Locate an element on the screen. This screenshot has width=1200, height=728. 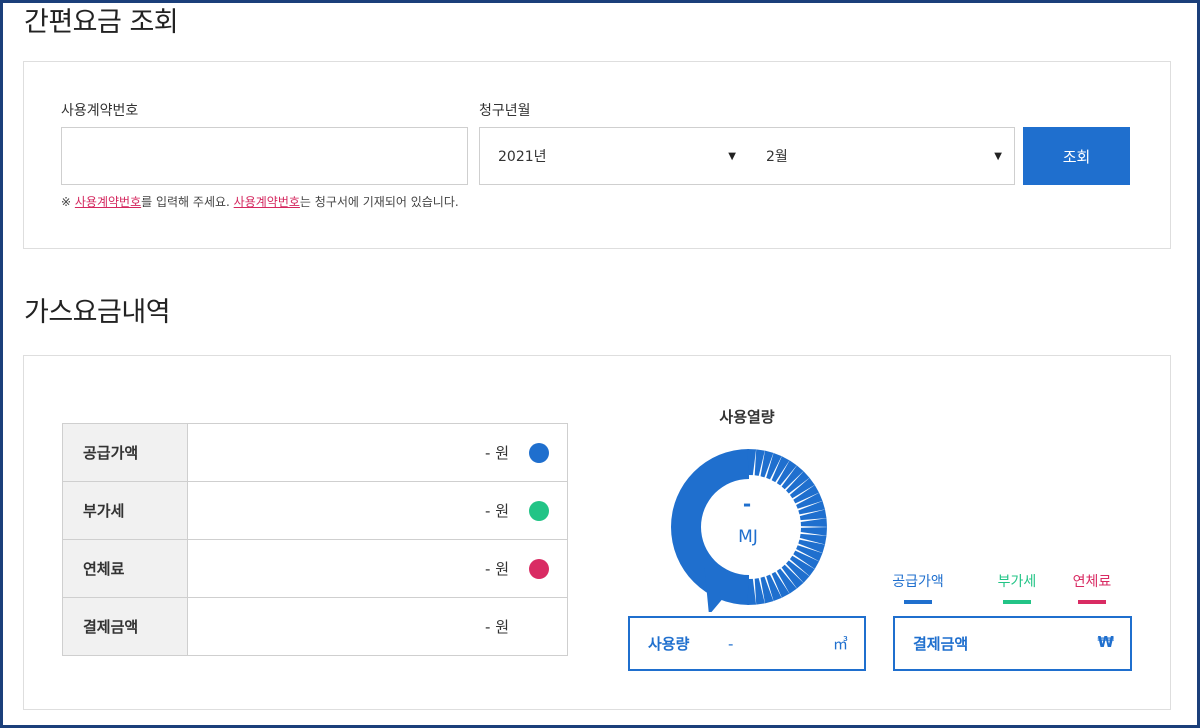
usage-value: - is located at coordinates (731, 643).